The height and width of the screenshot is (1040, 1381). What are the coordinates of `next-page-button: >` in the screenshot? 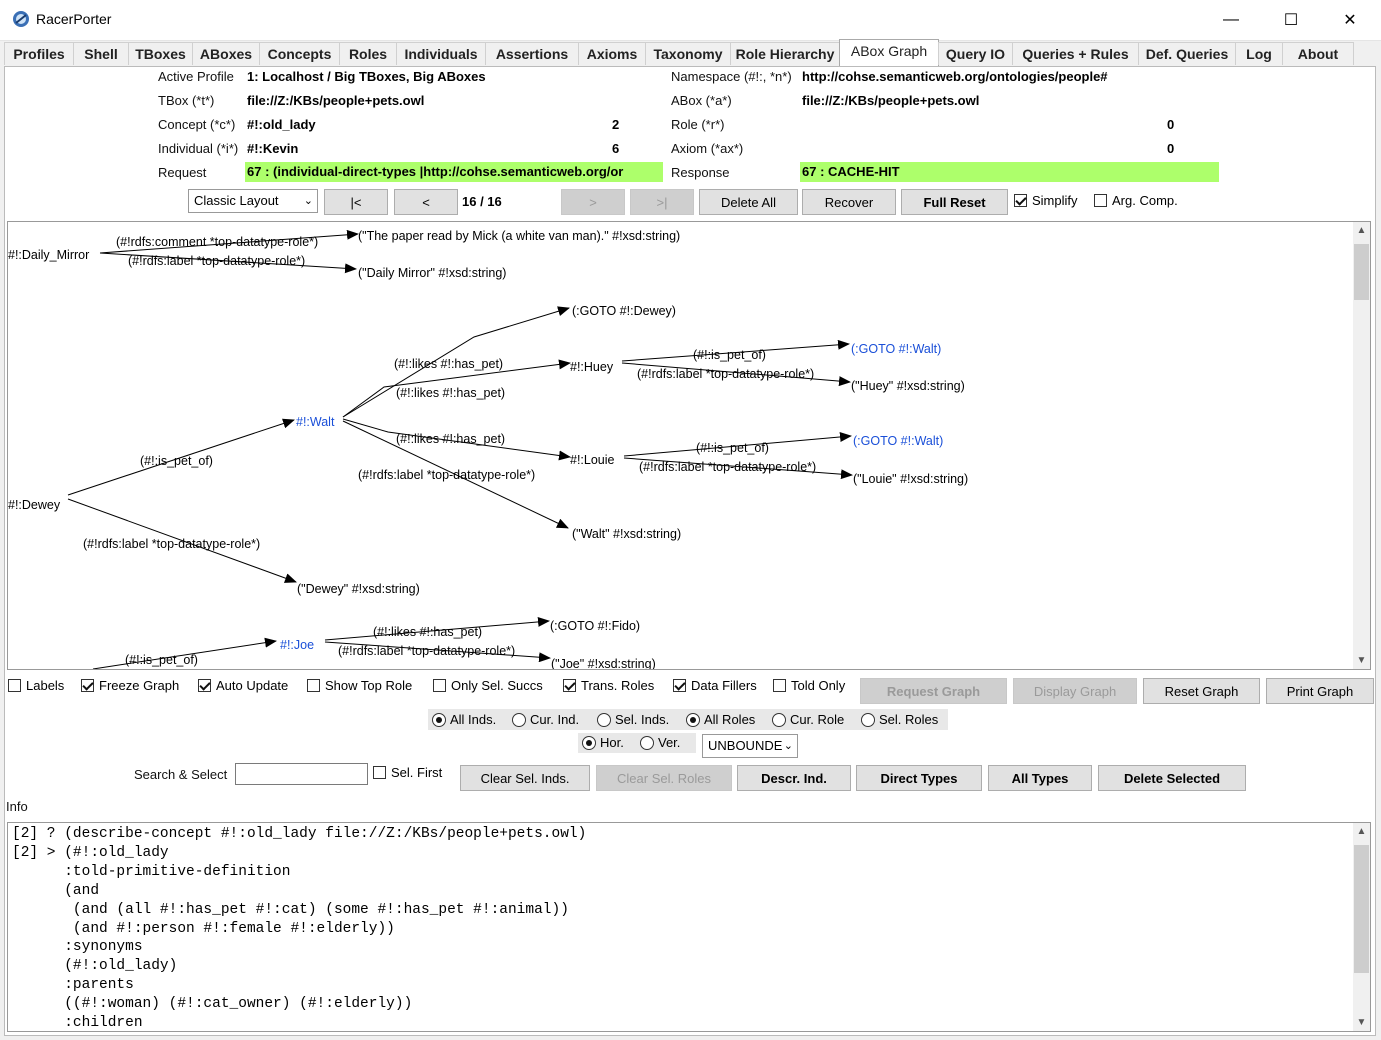 It's located at (593, 202).